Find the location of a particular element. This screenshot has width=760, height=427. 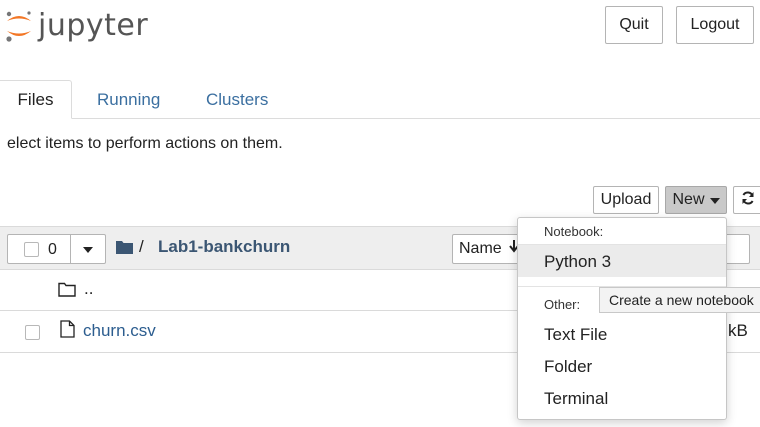

tab-files: Files is located at coordinates (36, 99).